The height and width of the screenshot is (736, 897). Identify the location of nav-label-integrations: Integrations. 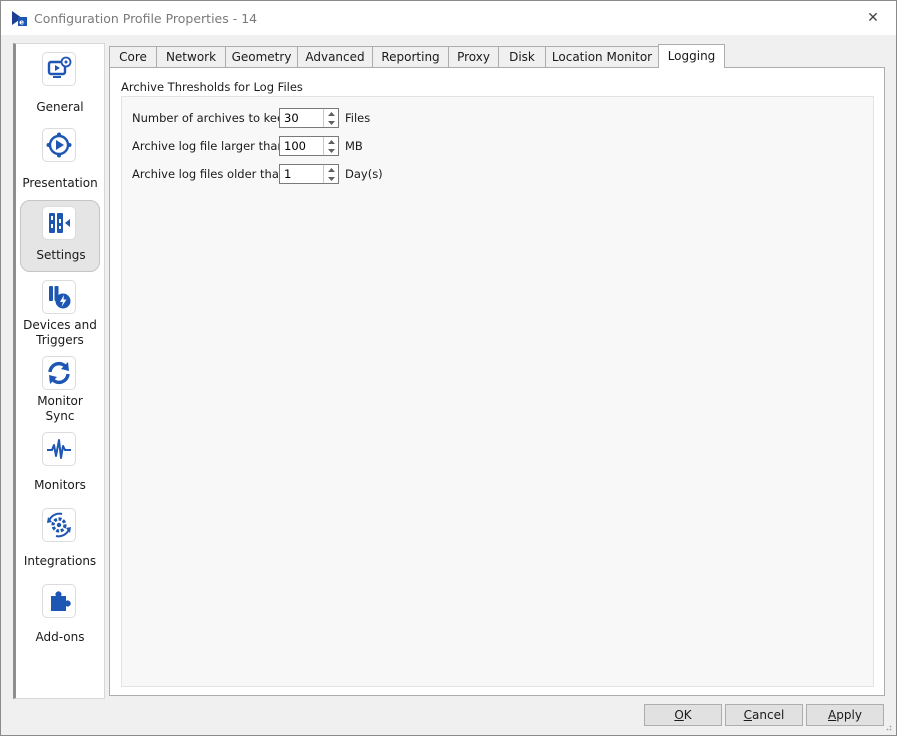
(60, 561).